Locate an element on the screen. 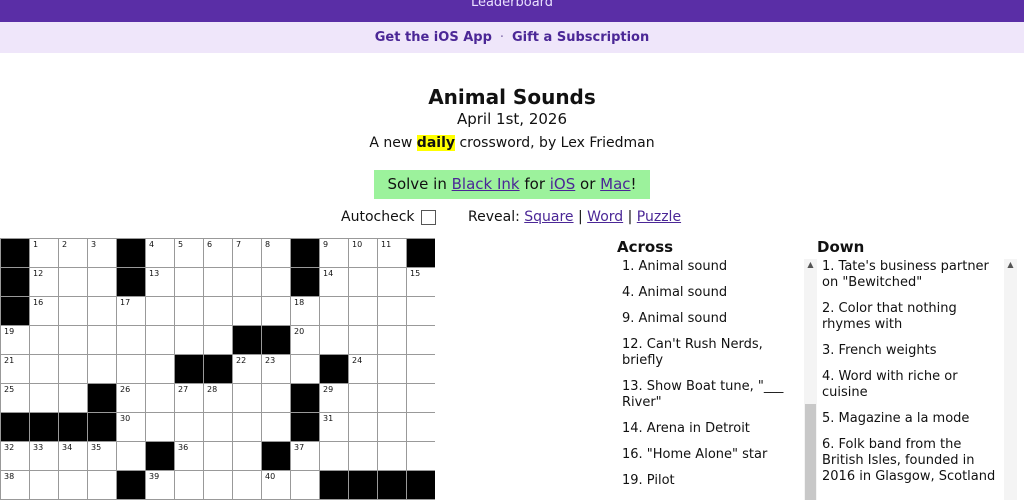 The image size is (1024, 500). grid-cell: 21 is located at coordinates (15, 369).